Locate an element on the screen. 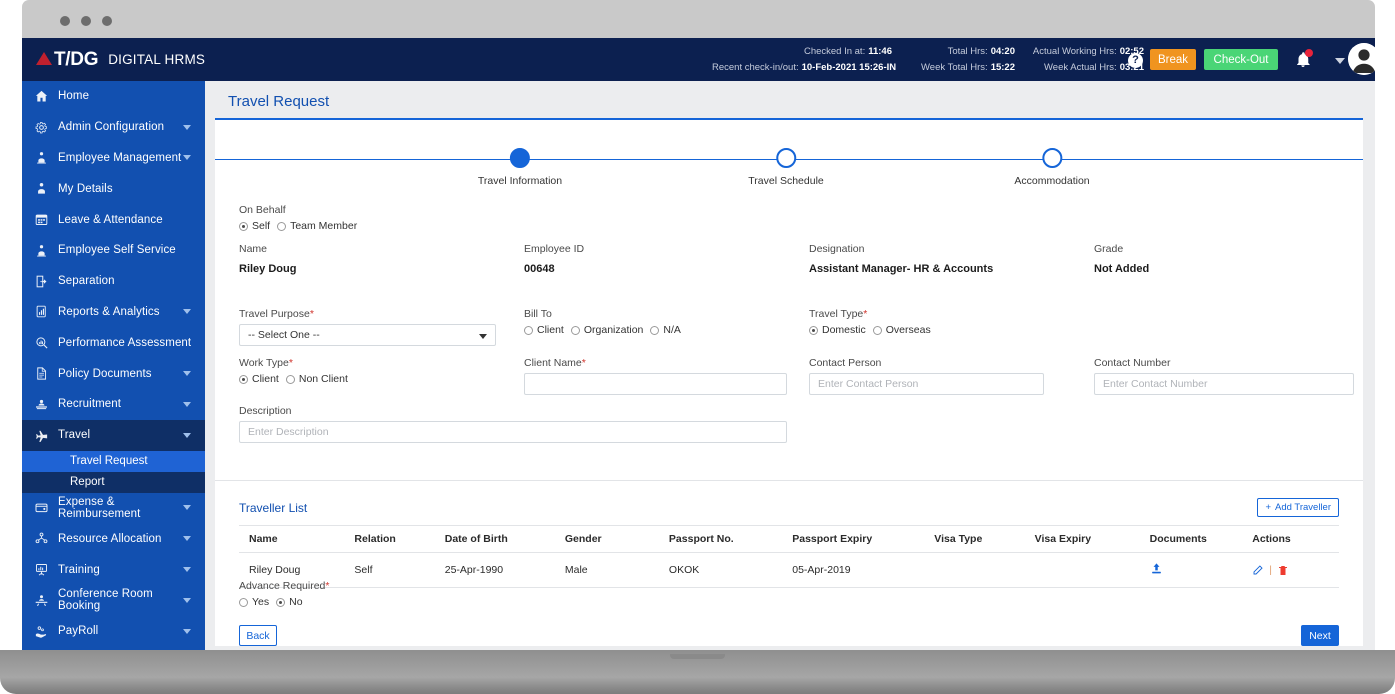 The height and width of the screenshot is (694, 1395). week-total-hrs-row: Week Total Hrs: 15:22 is located at coordinates (962, 68).